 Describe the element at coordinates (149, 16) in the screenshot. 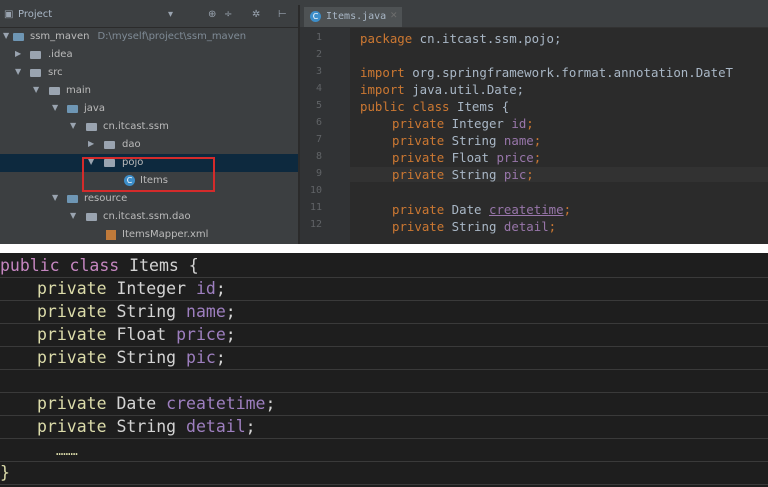

I see `project-panel-header: ▣ Project ▾ ⊕ ÷ ✲ ⊢` at that location.